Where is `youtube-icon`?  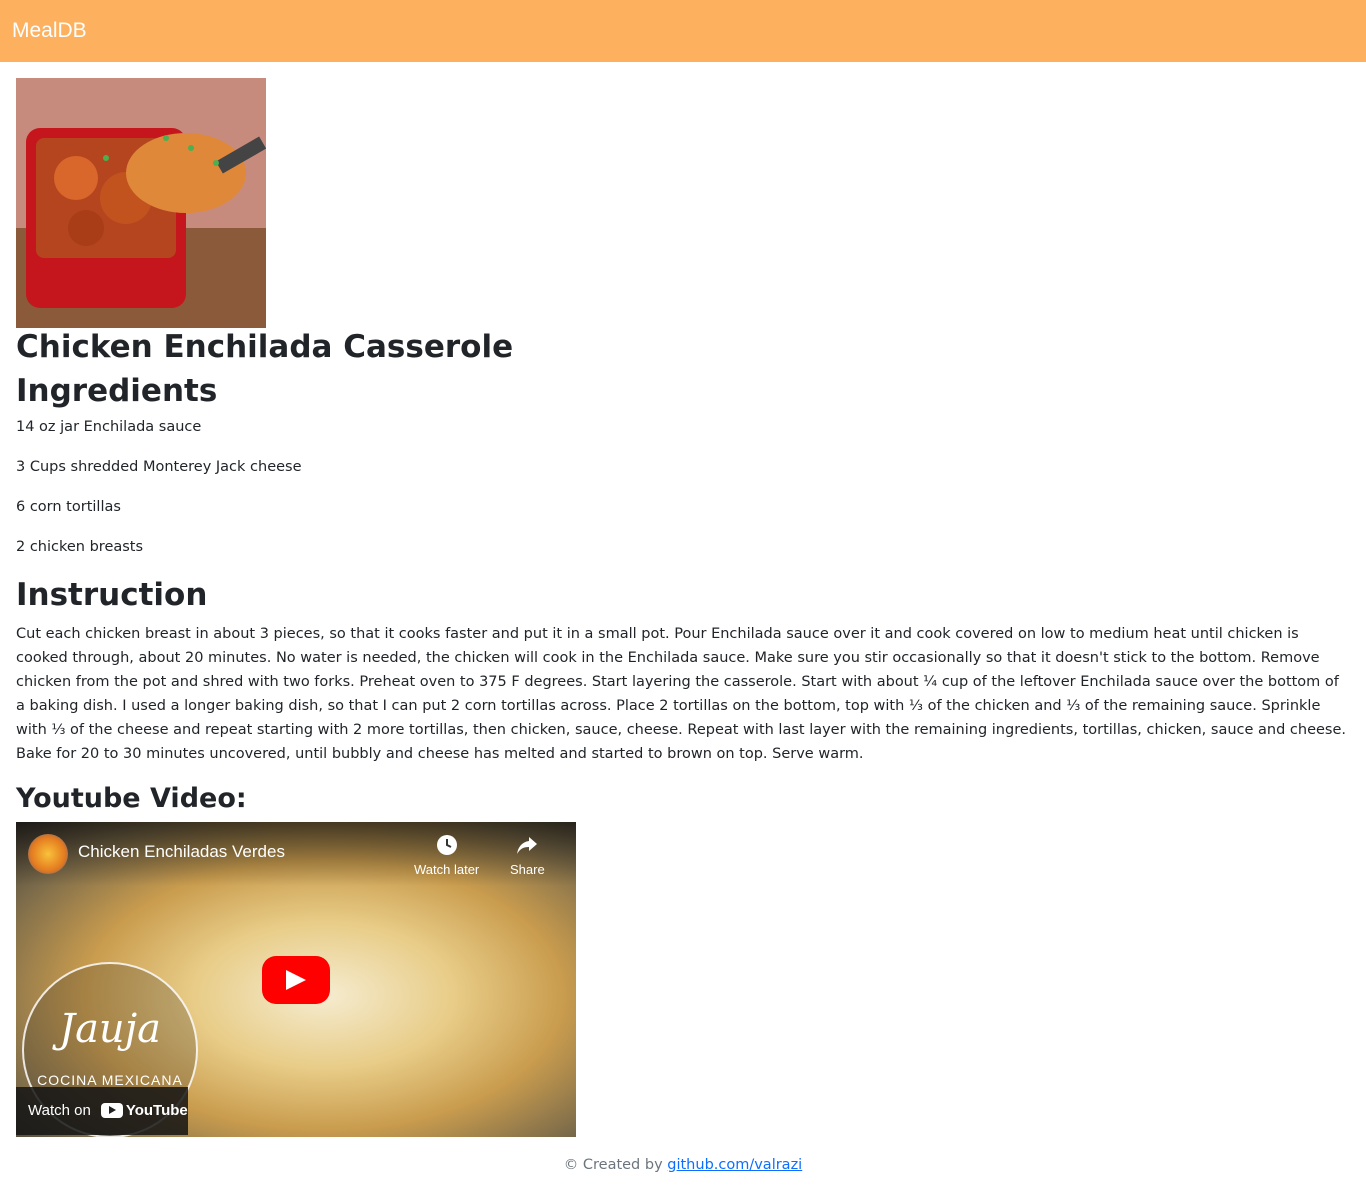
youtube-icon is located at coordinates (111, 1111).